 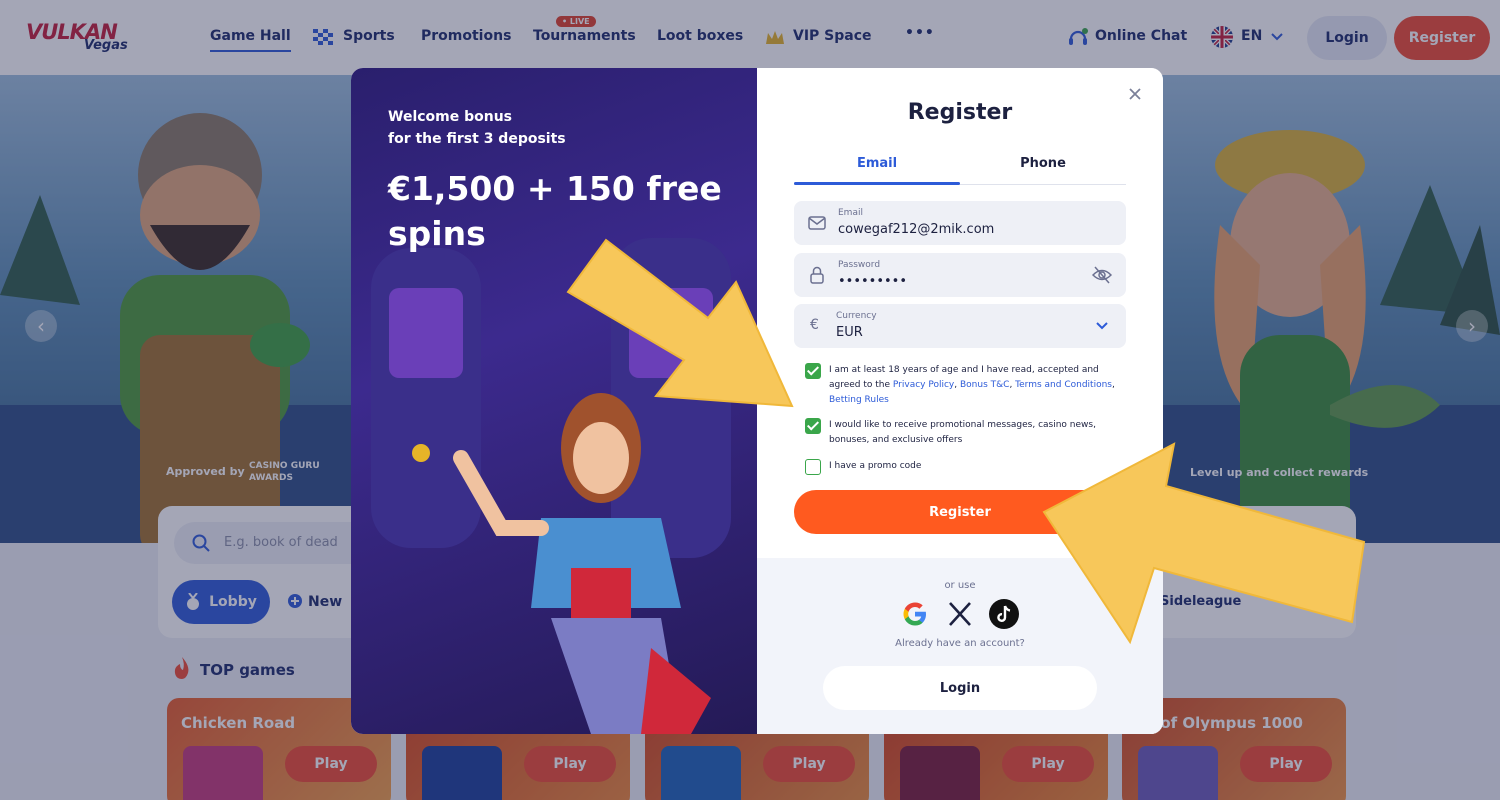 I want to click on currency-select: € Currency EUR, so click(x=960, y=326).